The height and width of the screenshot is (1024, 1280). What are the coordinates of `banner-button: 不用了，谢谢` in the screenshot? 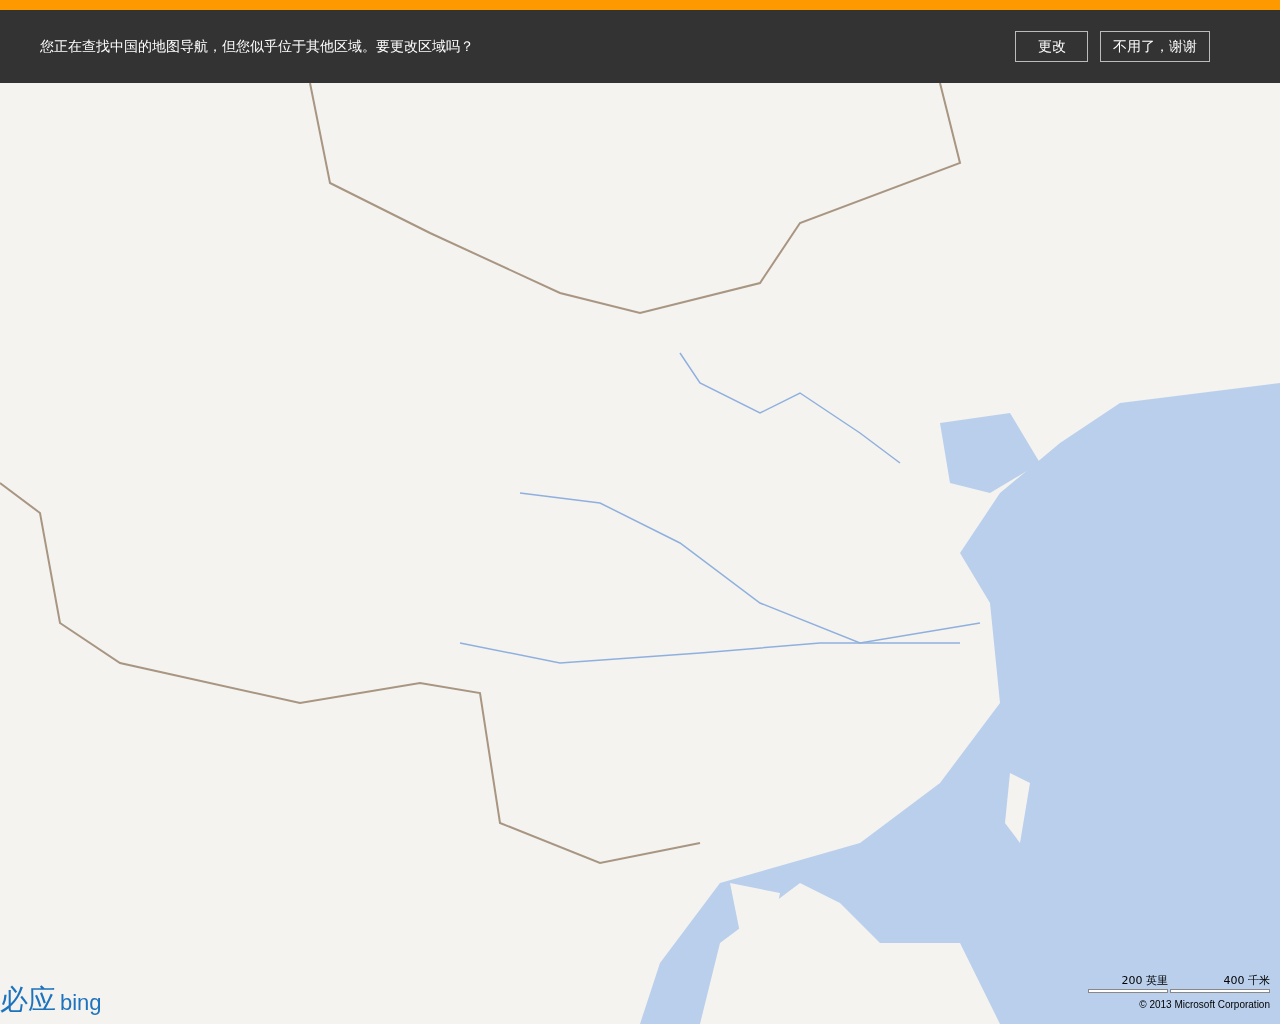 It's located at (1155, 46).